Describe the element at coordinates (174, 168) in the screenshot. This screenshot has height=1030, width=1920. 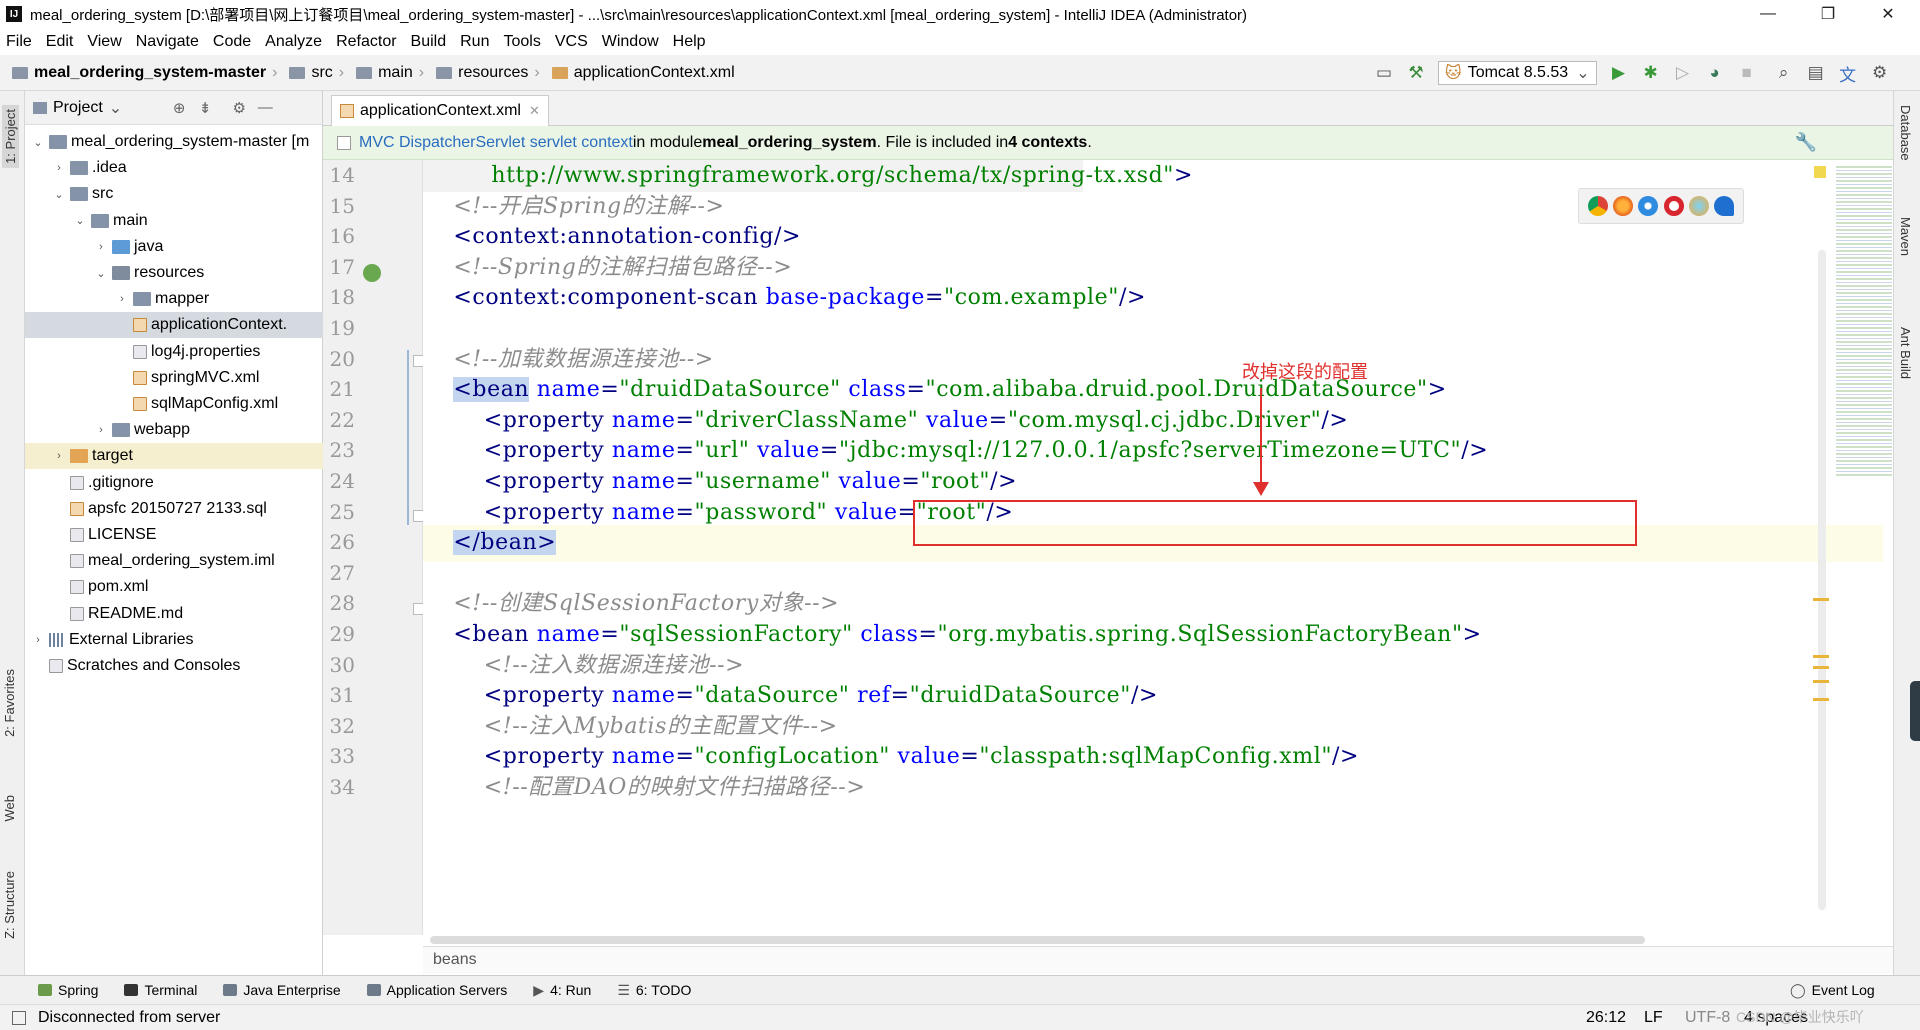
I see `tree-item: › .idea` at that location.